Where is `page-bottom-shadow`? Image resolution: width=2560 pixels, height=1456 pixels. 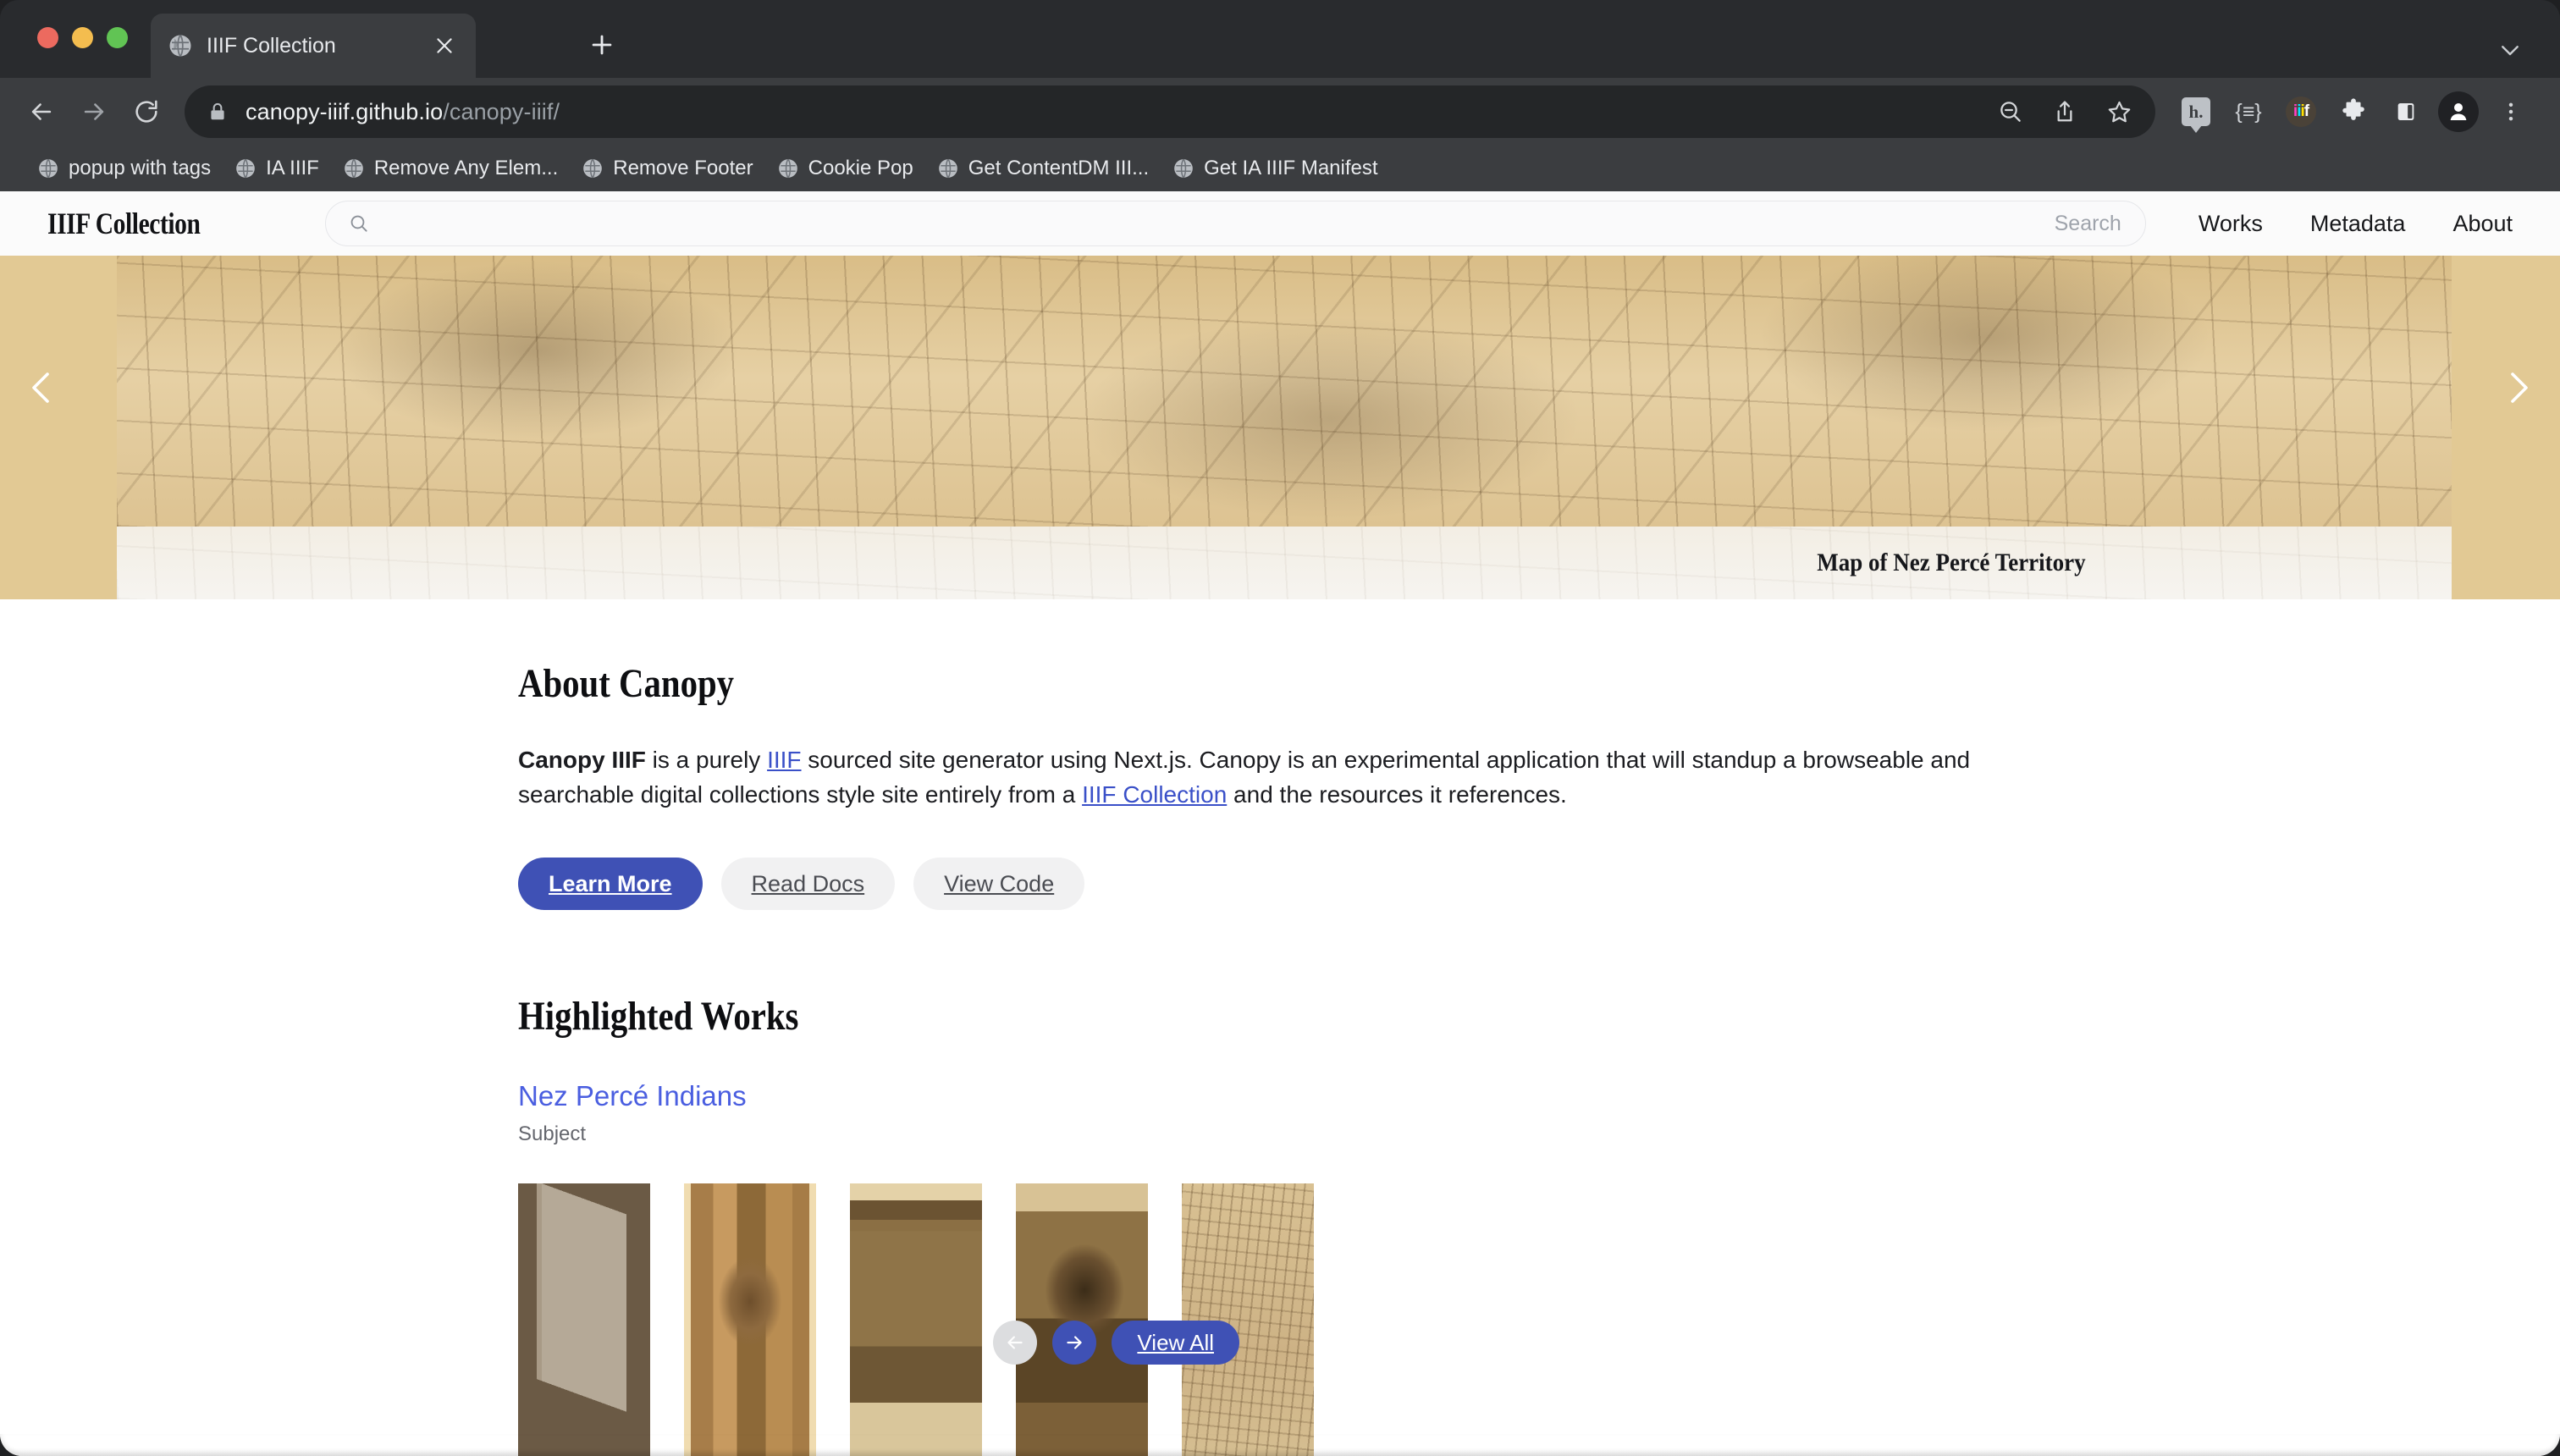
page-bottom-shadow is located at coordinates (1280, 1452).